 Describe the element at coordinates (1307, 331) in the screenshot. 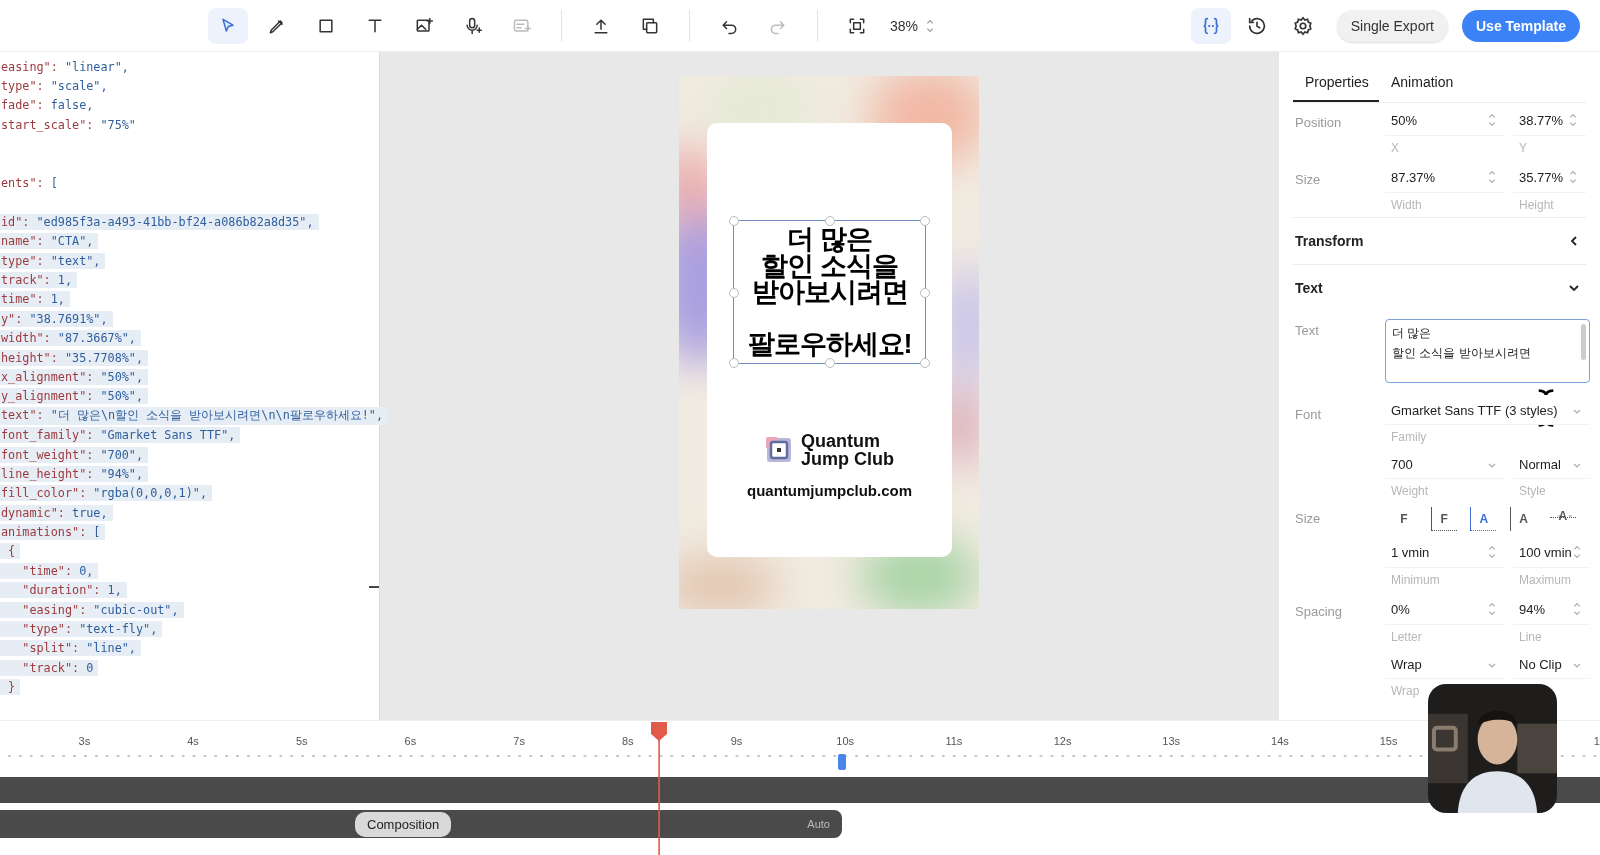

I see `property-label: Text` at that location.